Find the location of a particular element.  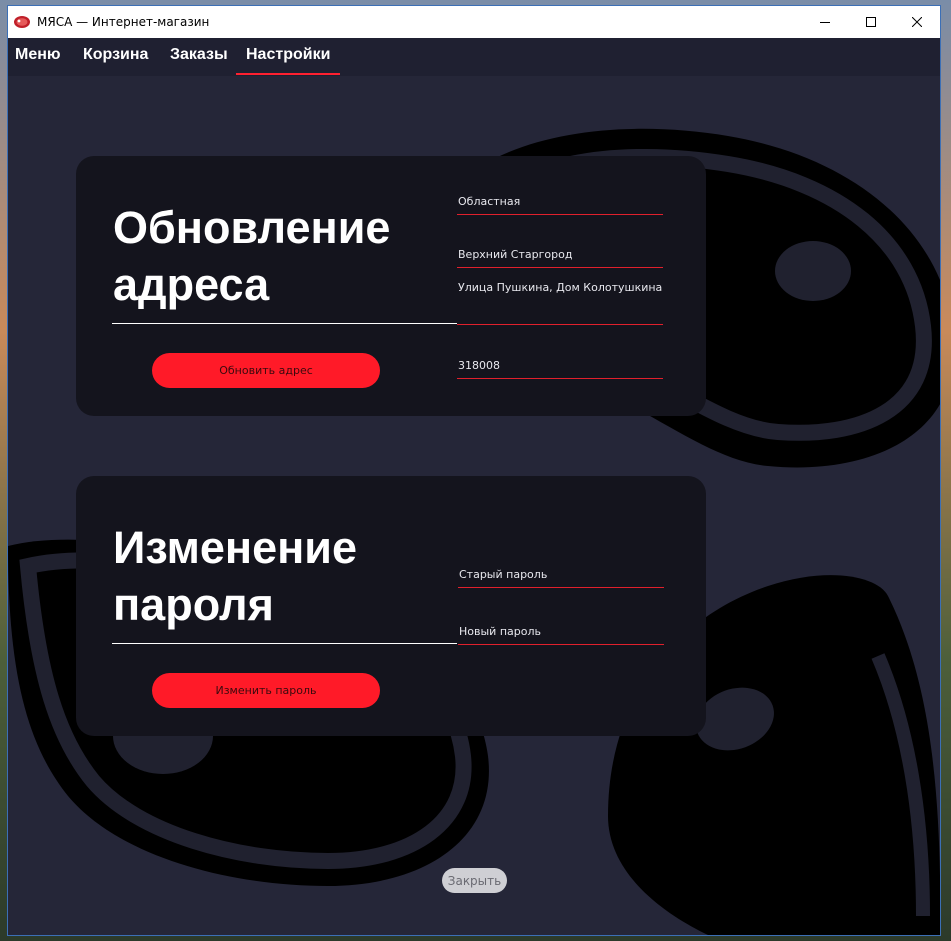

meat-logo-icon is located at coordinates (22, 22).